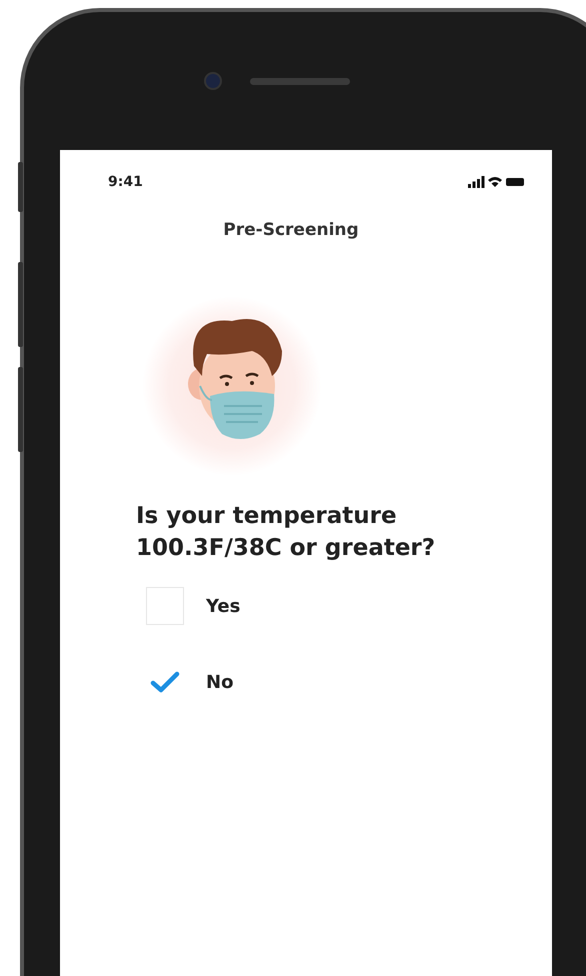  Describe the element at coordinates (213, 81) in the screenshot. I see `camera-icon` at that location.